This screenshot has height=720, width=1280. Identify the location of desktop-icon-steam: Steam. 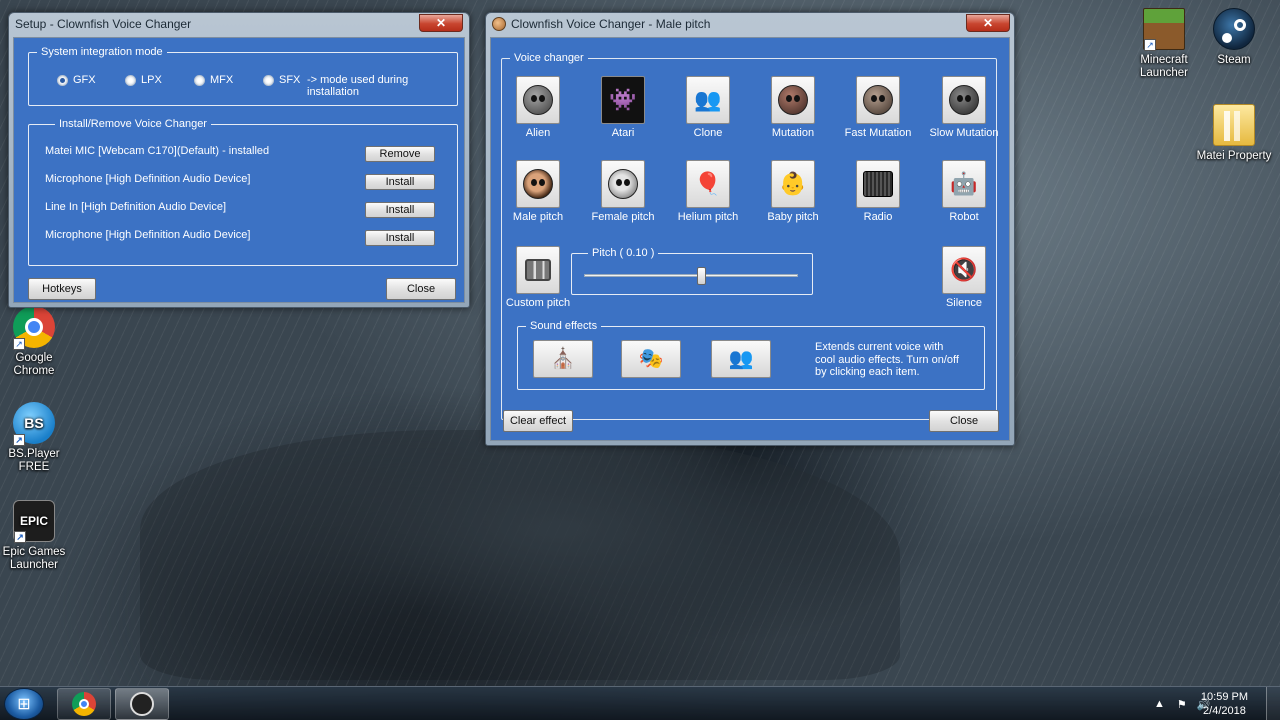
(1234, 37).